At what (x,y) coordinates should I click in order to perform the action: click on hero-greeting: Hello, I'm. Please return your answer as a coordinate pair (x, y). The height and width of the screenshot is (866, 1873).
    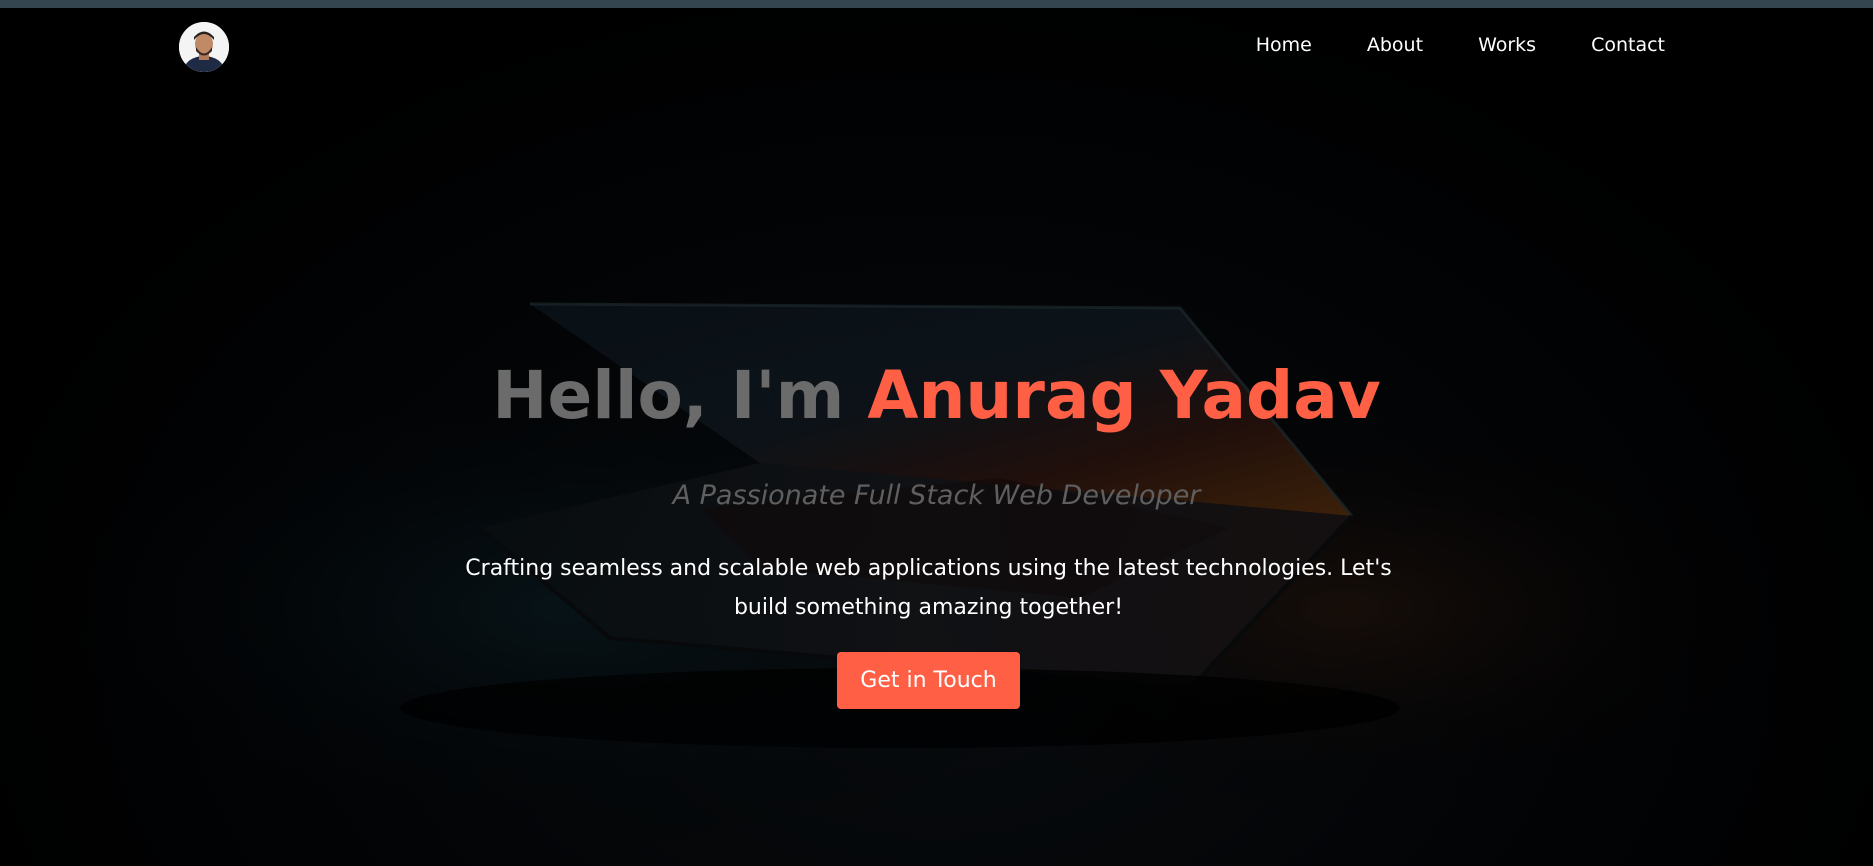
    Looking at the image, I should click on (680, 395).